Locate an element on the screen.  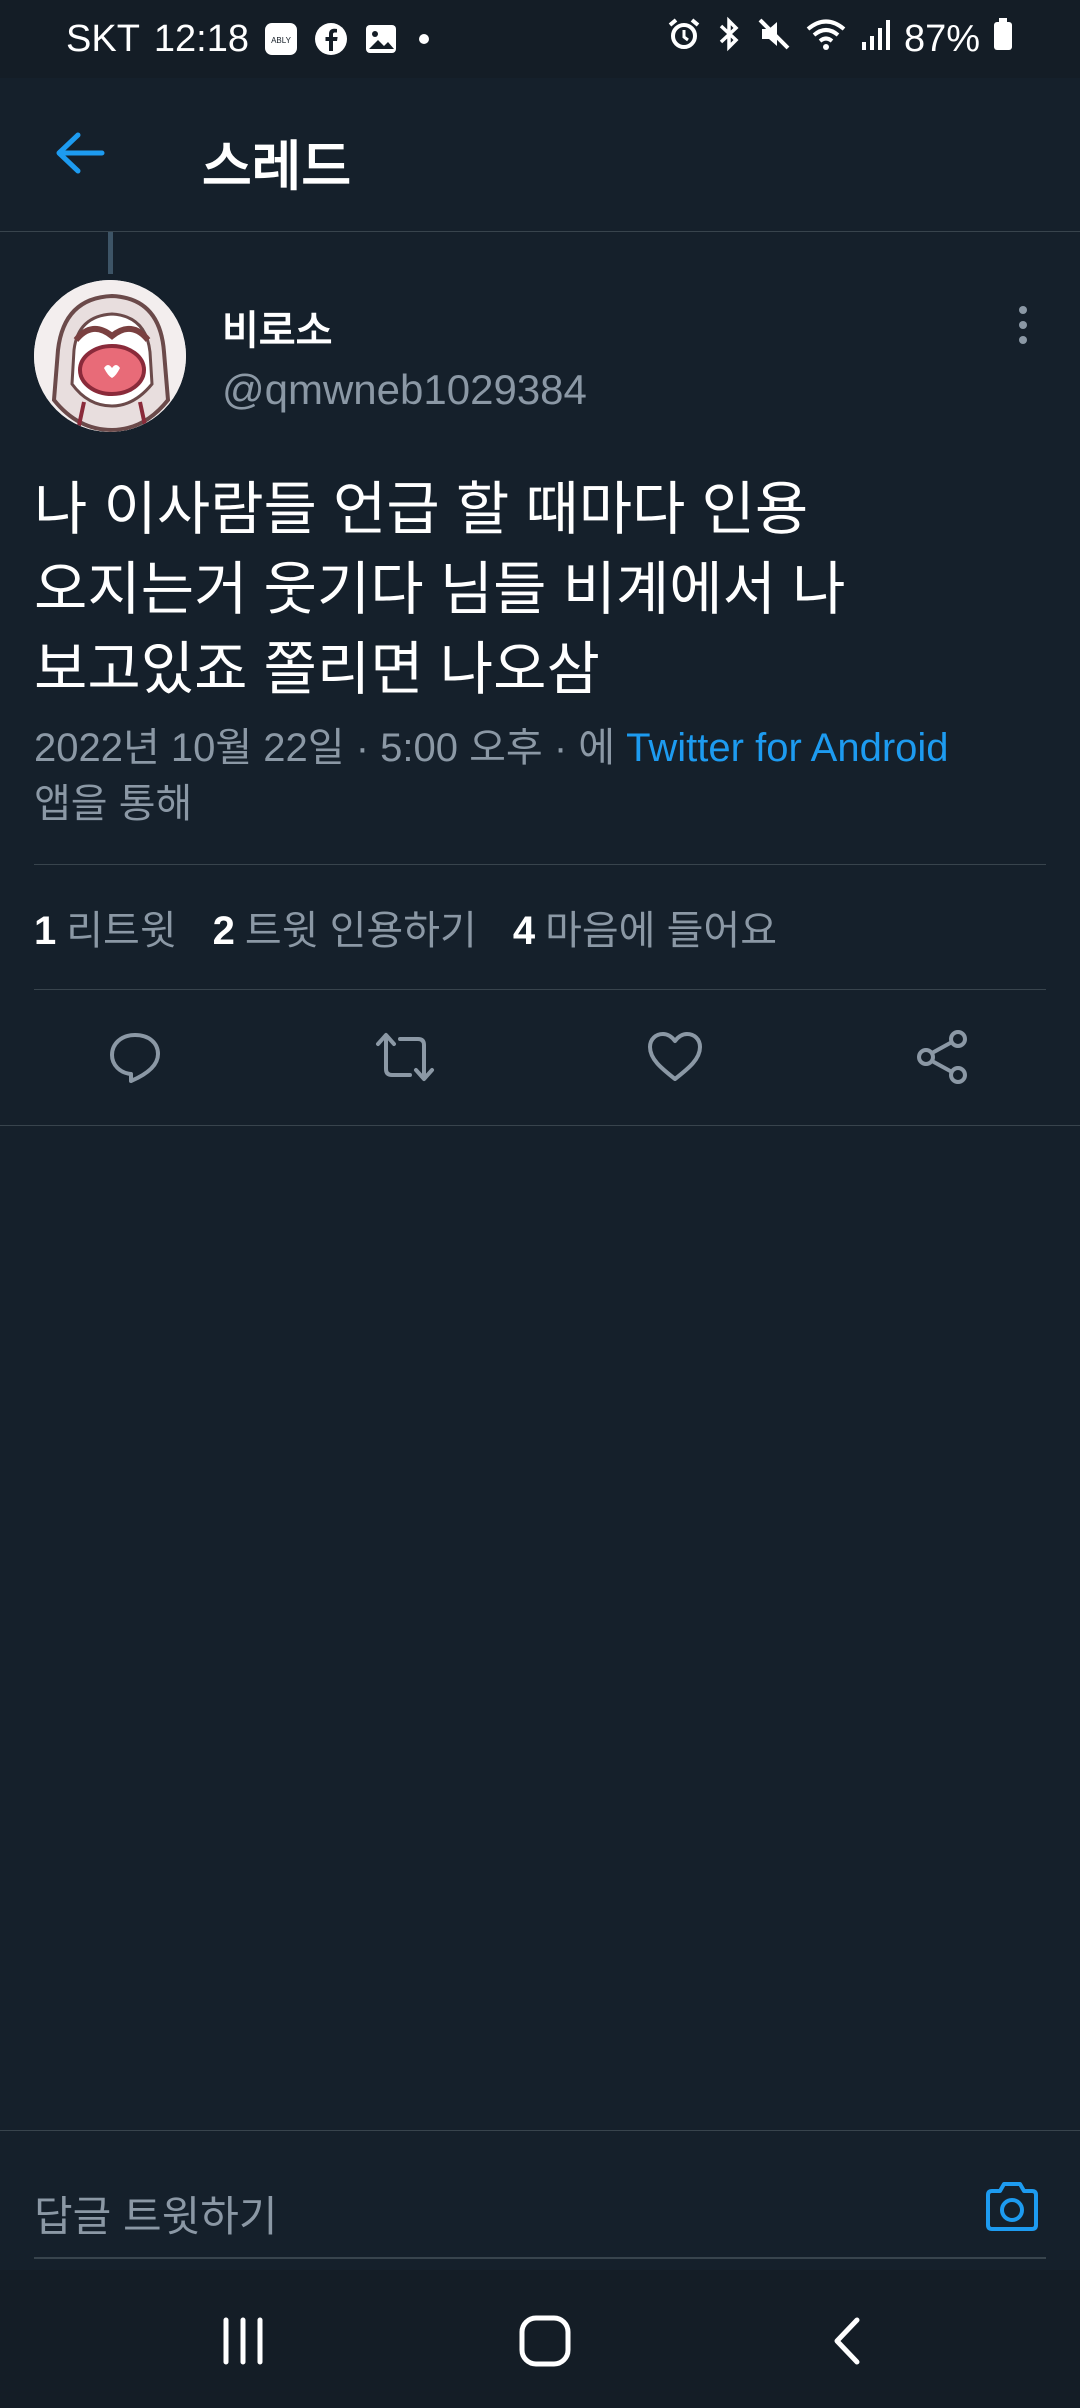
author-name: 비로소 is located at coordinates (277, 327).